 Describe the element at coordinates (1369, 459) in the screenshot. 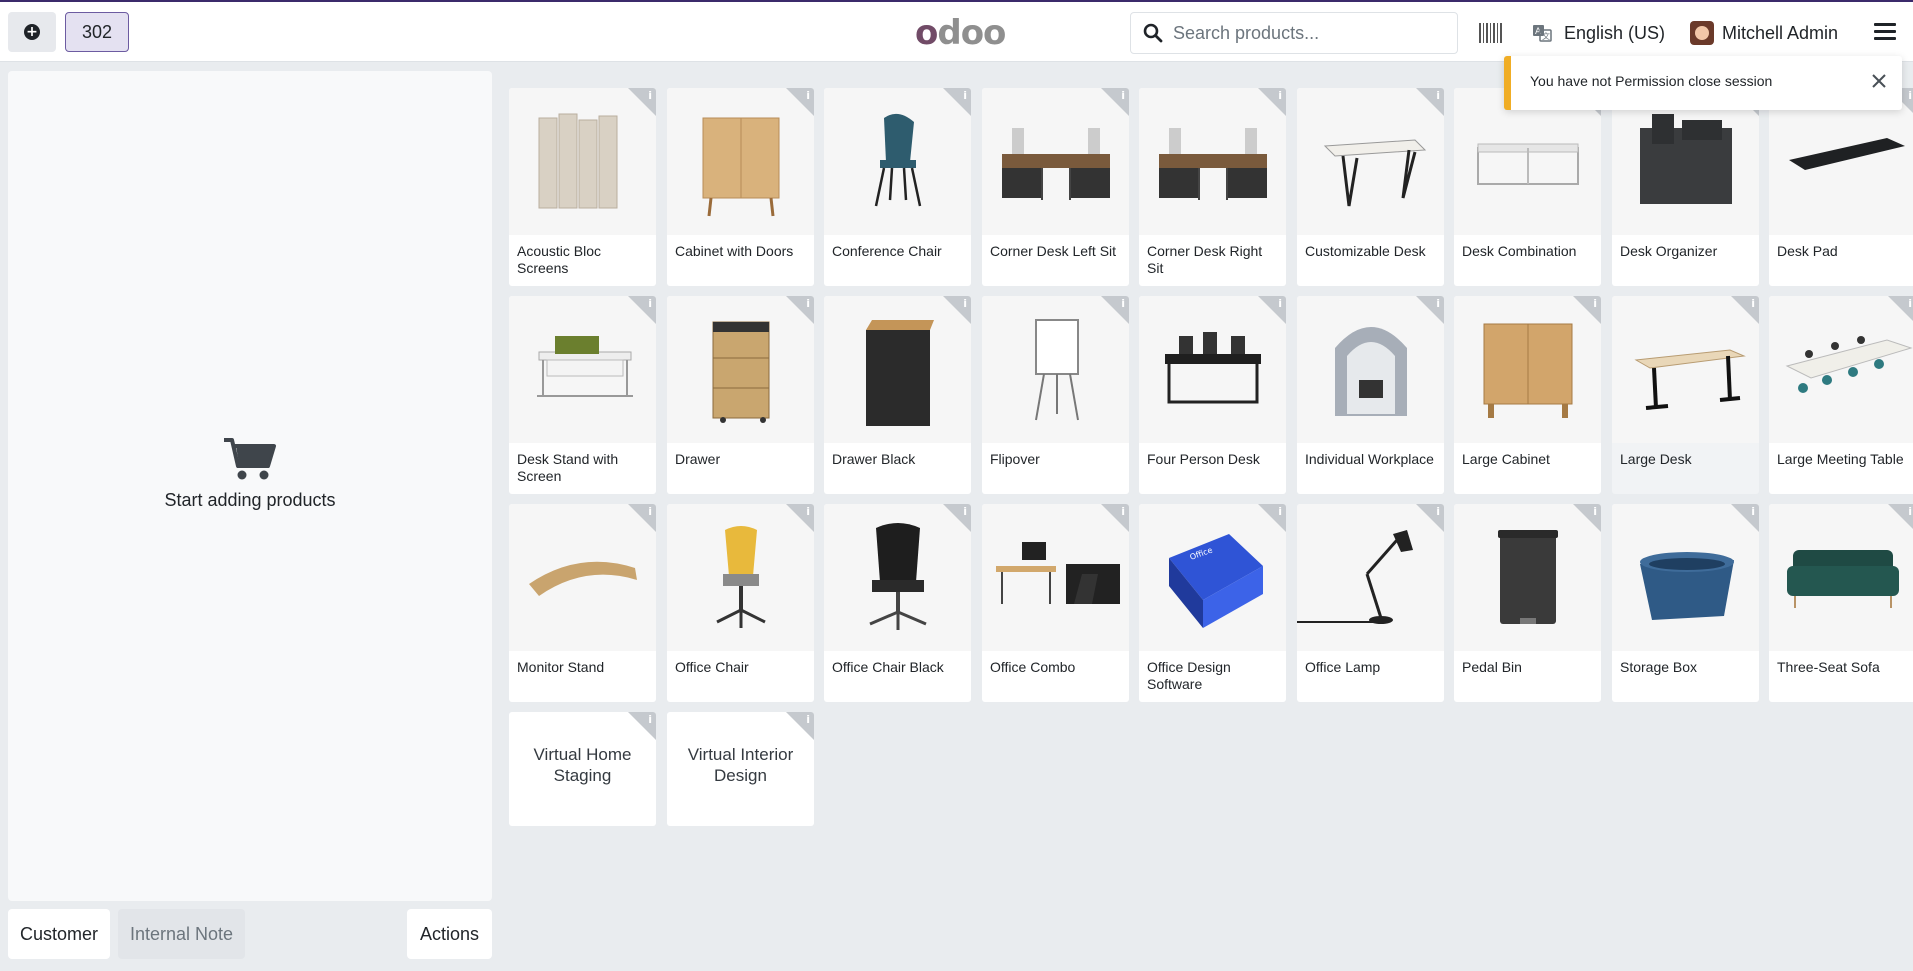

I see `product-name: Individual Workplace` at that location.